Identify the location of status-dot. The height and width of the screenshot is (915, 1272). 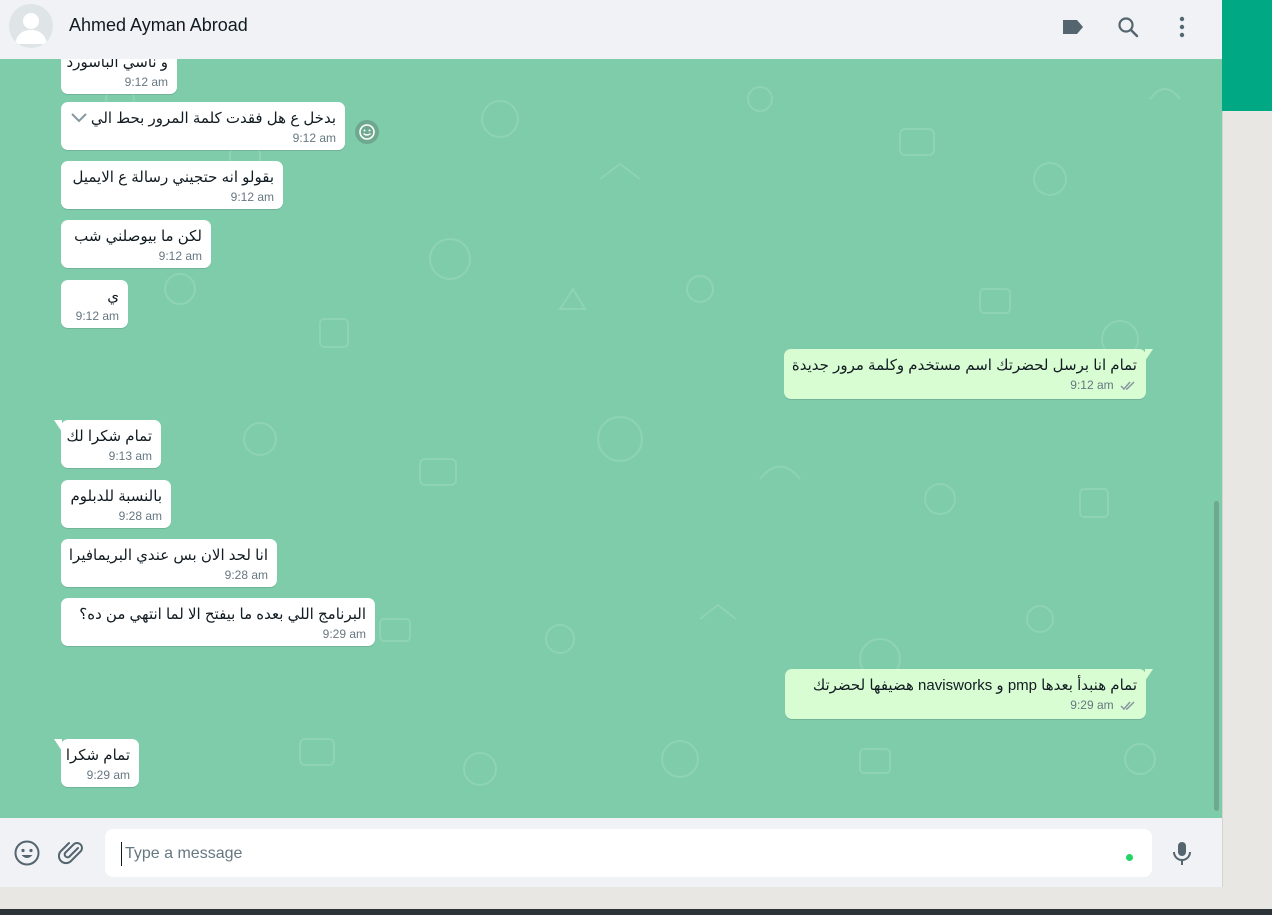
(1129, 857).